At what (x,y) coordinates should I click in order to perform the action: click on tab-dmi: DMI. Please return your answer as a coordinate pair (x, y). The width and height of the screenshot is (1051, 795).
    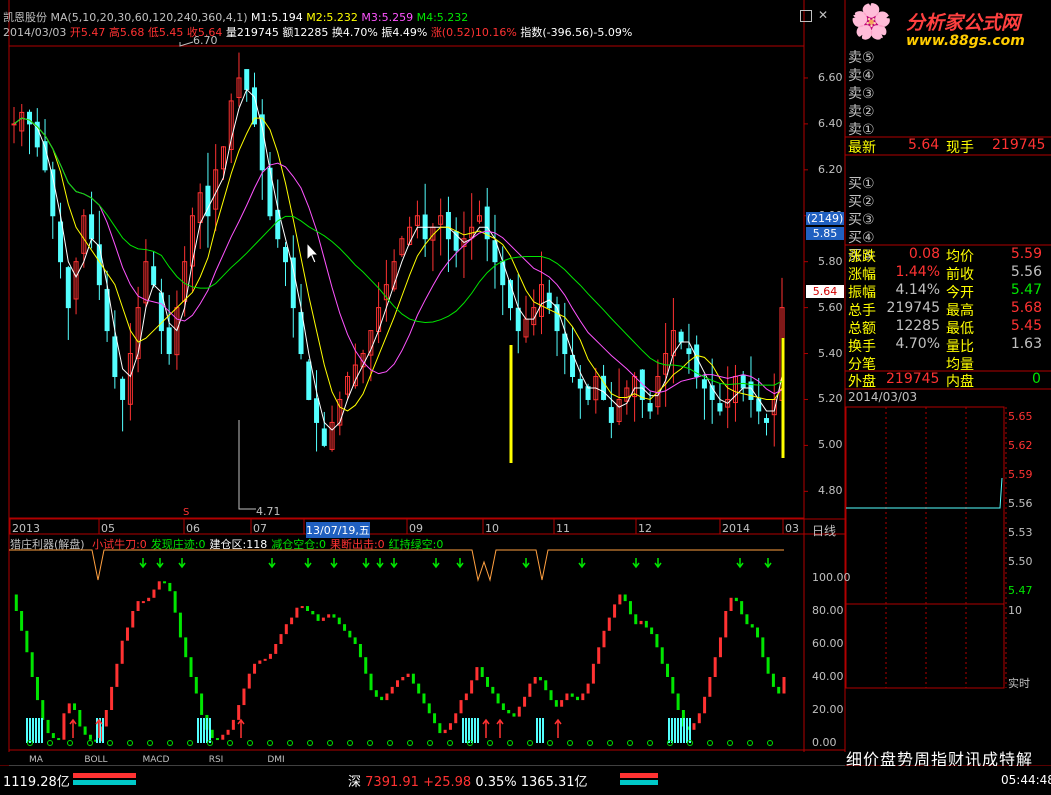
    Looking at the image, I should click on (276, 760).